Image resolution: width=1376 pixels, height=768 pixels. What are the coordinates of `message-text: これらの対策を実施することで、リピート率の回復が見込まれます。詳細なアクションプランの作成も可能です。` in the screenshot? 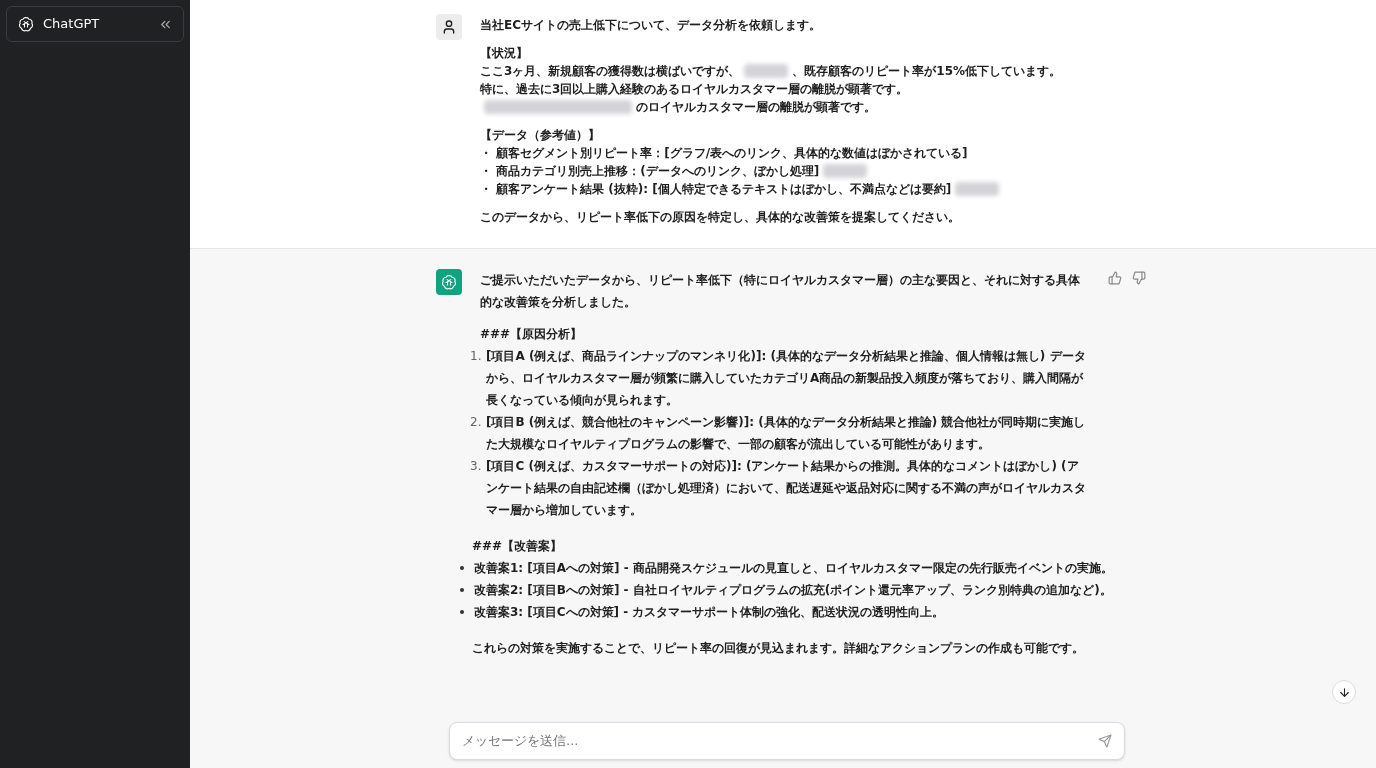 It's located at (778, 648).